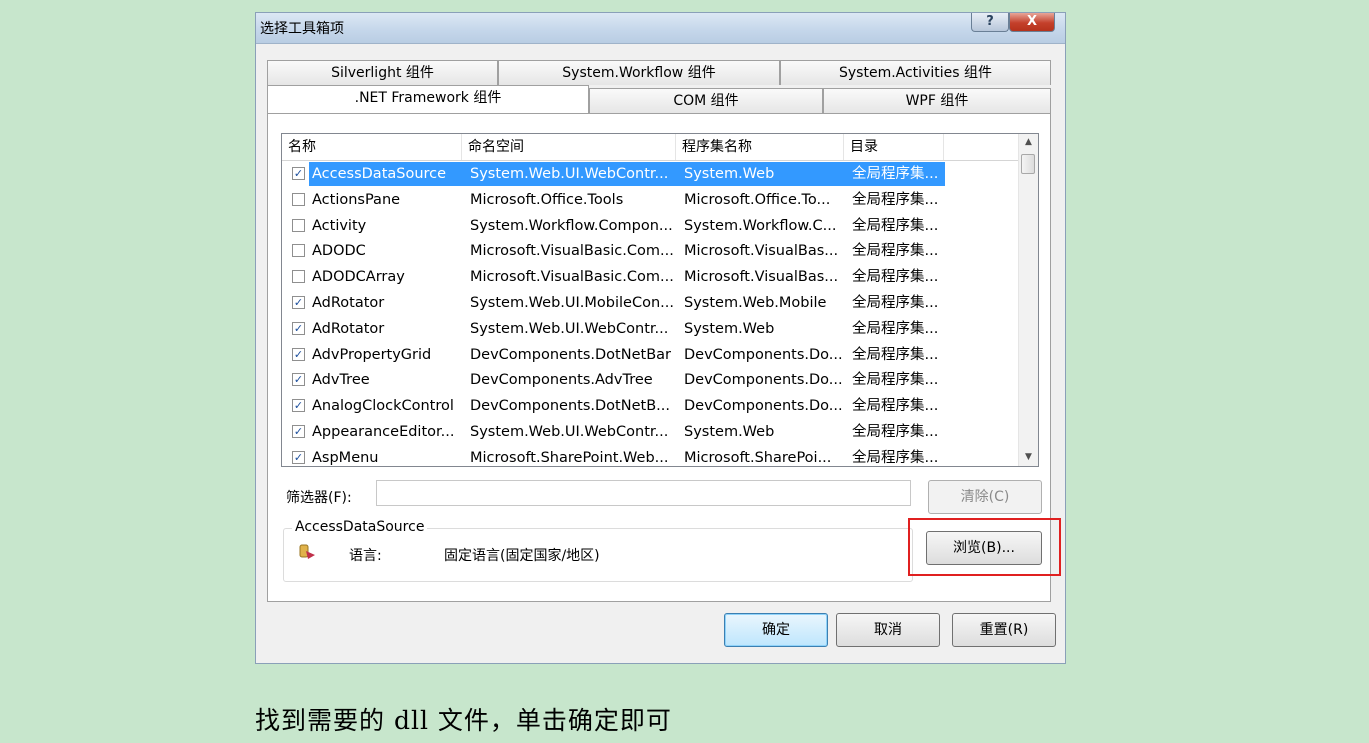 The height and width of the screenshot is (743, 1369). I want to click on cell-name: AdvPropertyGrid, so click(372, 354).